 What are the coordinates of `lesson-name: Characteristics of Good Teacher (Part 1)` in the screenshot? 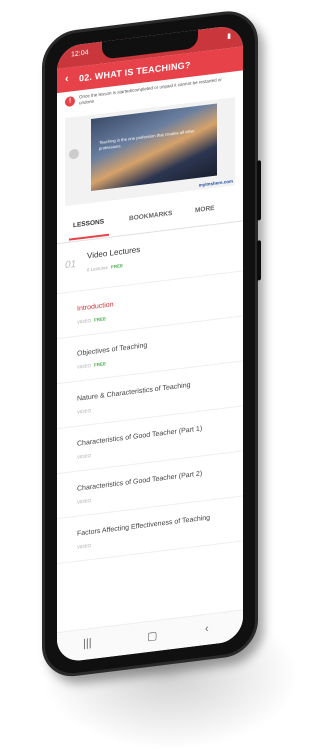 It's located at (140, 436).